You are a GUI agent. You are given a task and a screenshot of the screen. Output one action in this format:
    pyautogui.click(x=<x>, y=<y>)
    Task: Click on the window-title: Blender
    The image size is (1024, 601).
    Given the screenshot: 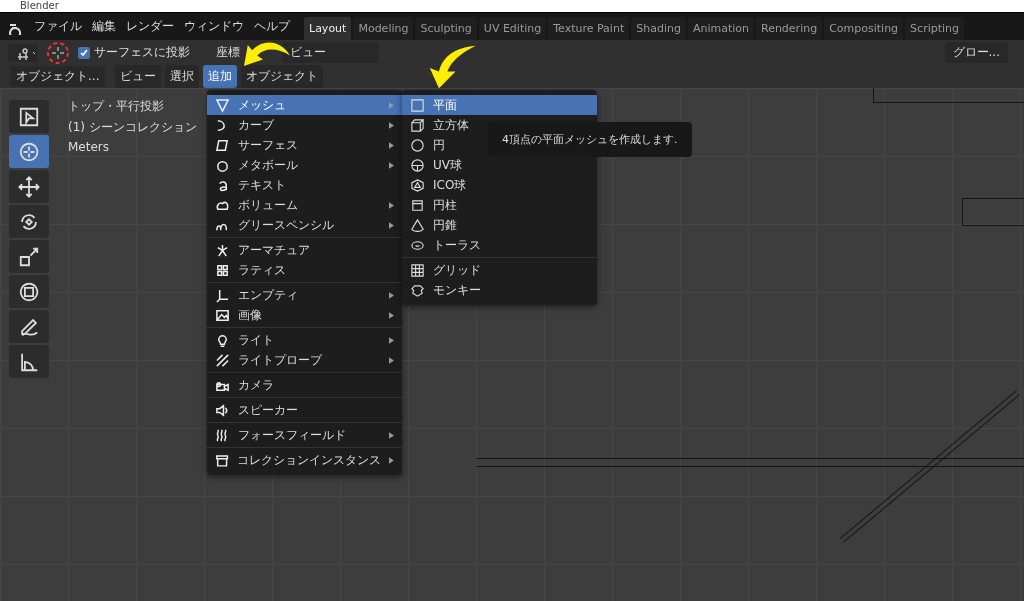 What is the action you would take?
    pyautogui.click(x=39, y=5)
    